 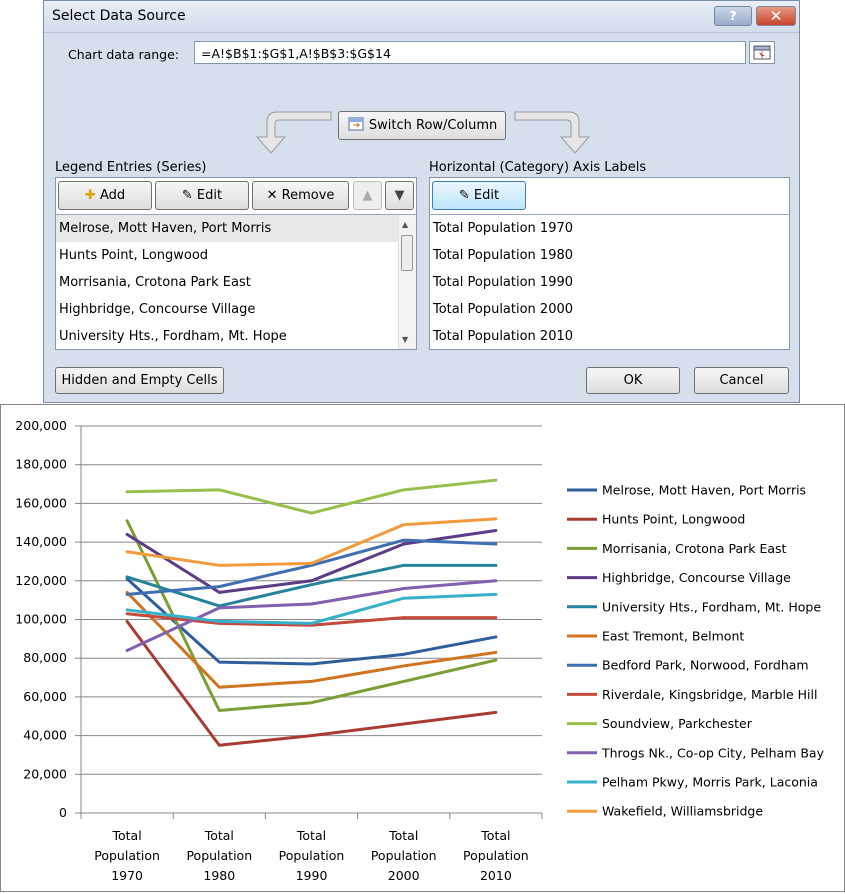 I want to click on series-scrollbar: ▲ ▼, so click(x=407, y=282).